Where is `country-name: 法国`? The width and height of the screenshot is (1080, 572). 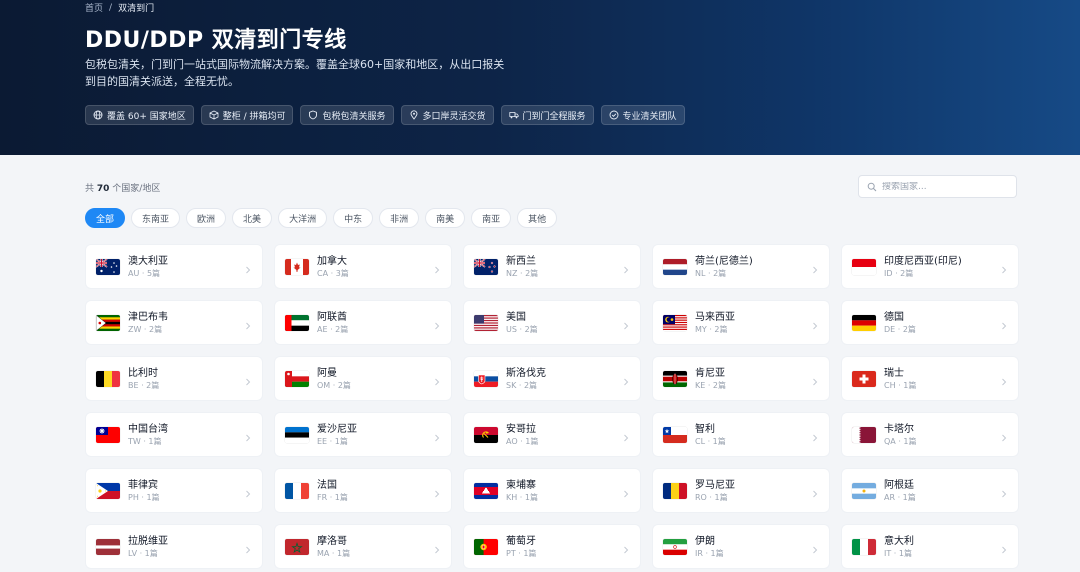 country-name: 法国 is located at coordinates (327, 485).